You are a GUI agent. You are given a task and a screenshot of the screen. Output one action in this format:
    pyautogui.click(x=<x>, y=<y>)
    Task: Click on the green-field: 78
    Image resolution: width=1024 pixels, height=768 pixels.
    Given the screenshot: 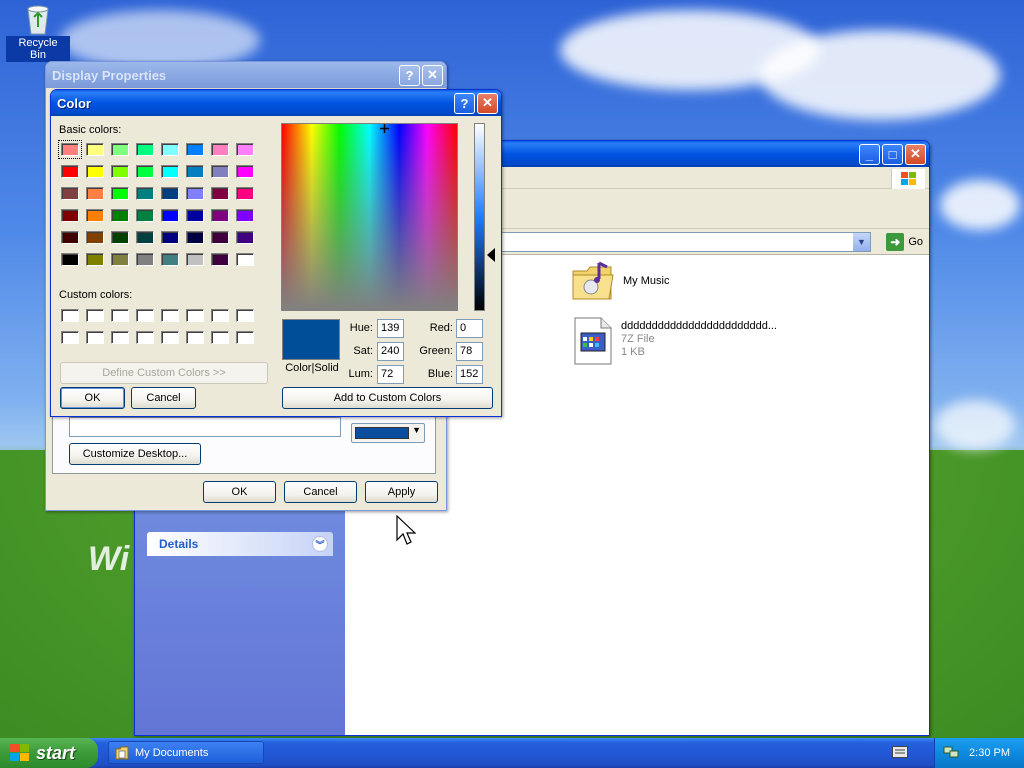 What is the action you would take?
    pyautogui.click(x=469, y=351)
    